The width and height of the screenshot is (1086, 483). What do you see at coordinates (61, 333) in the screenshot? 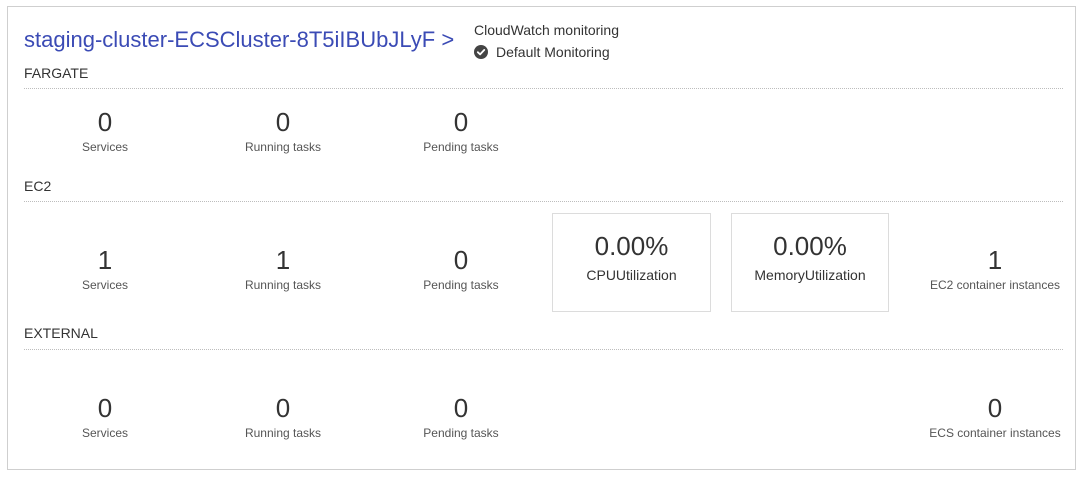
I see `section-title-external: EXTERNAL` at bounding box center [61, 333].